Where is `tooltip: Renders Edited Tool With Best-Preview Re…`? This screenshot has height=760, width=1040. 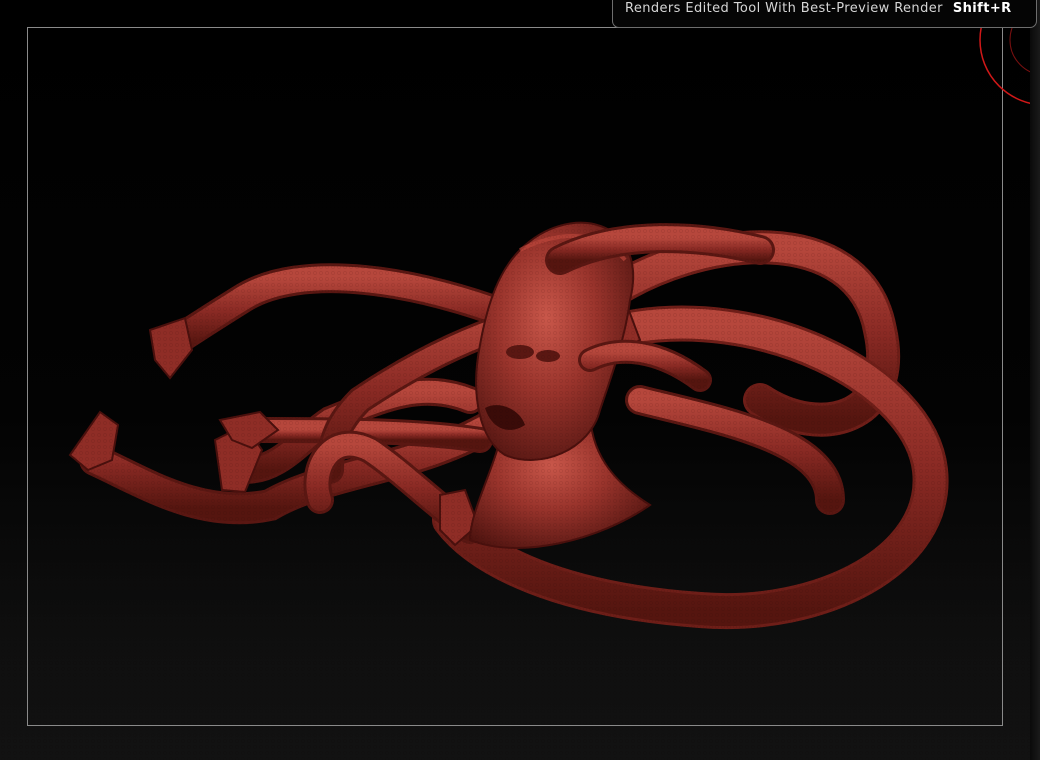 tooltip: Renders Edited Tool With Best-Preview Re… is located at coordinates (824, 14).